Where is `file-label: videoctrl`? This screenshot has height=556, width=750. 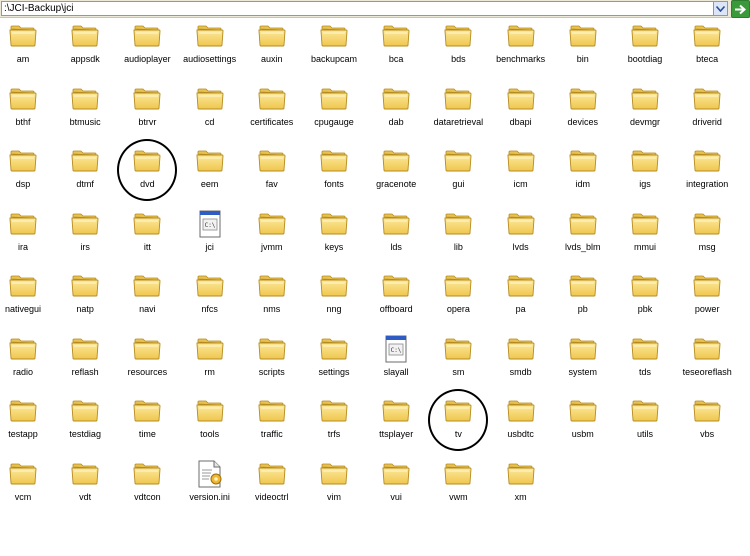 file-label: videoctrl is located at coordinates (272, 496).